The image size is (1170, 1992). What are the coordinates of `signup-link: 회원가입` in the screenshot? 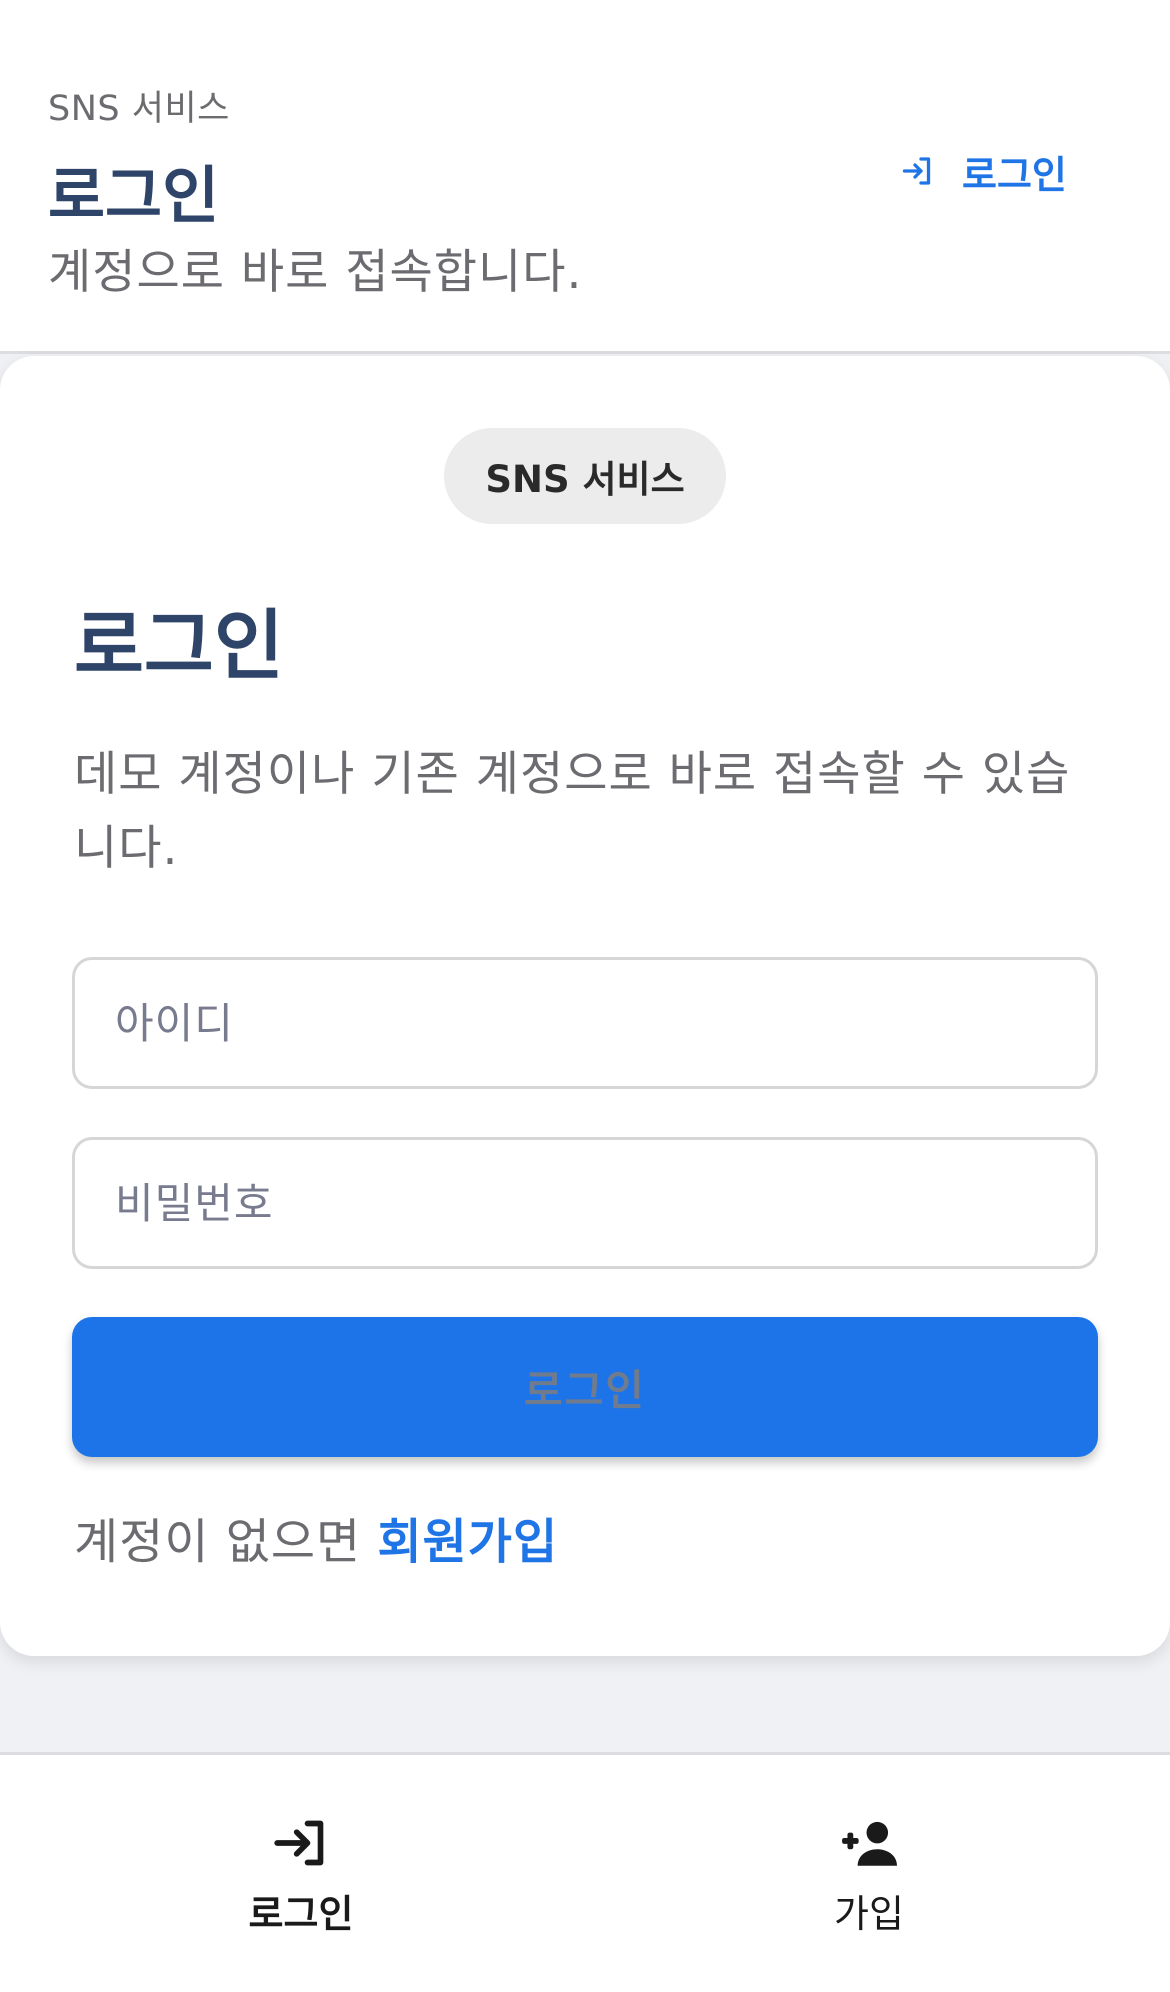 It's located at (467, 1542).